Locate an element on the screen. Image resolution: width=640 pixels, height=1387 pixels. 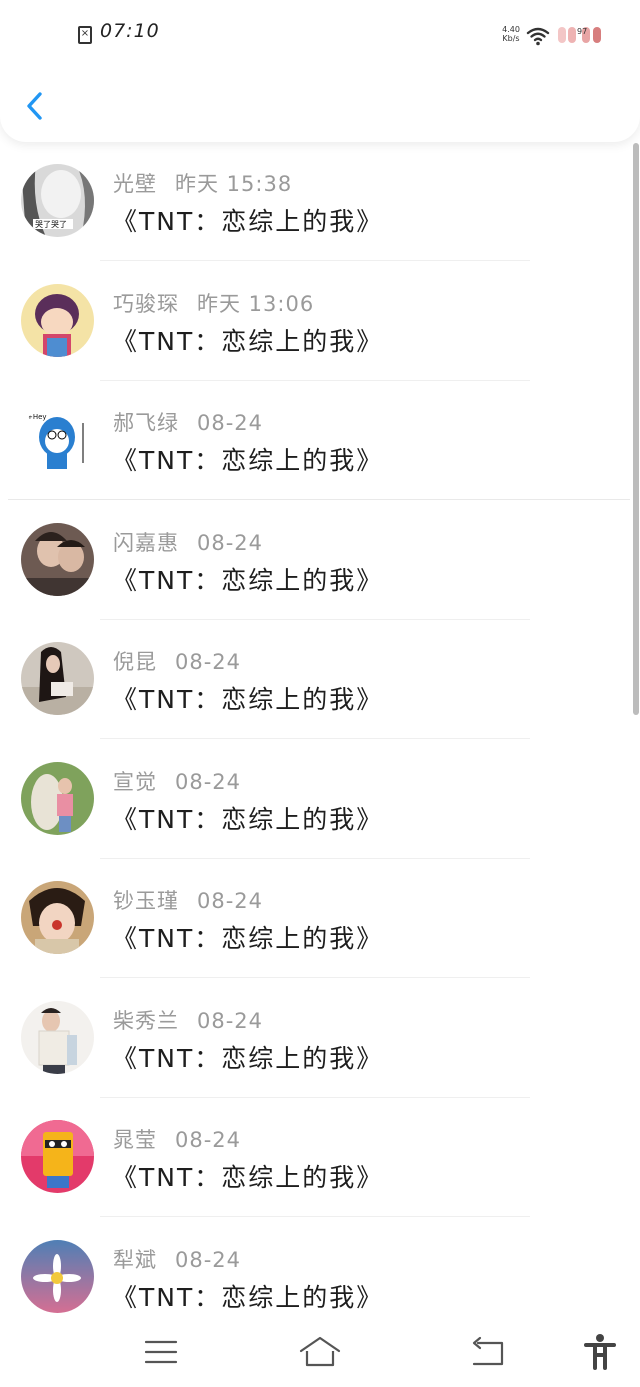
item-header: 钞玉瑾 08-24 is located at coordinates (188, 900).